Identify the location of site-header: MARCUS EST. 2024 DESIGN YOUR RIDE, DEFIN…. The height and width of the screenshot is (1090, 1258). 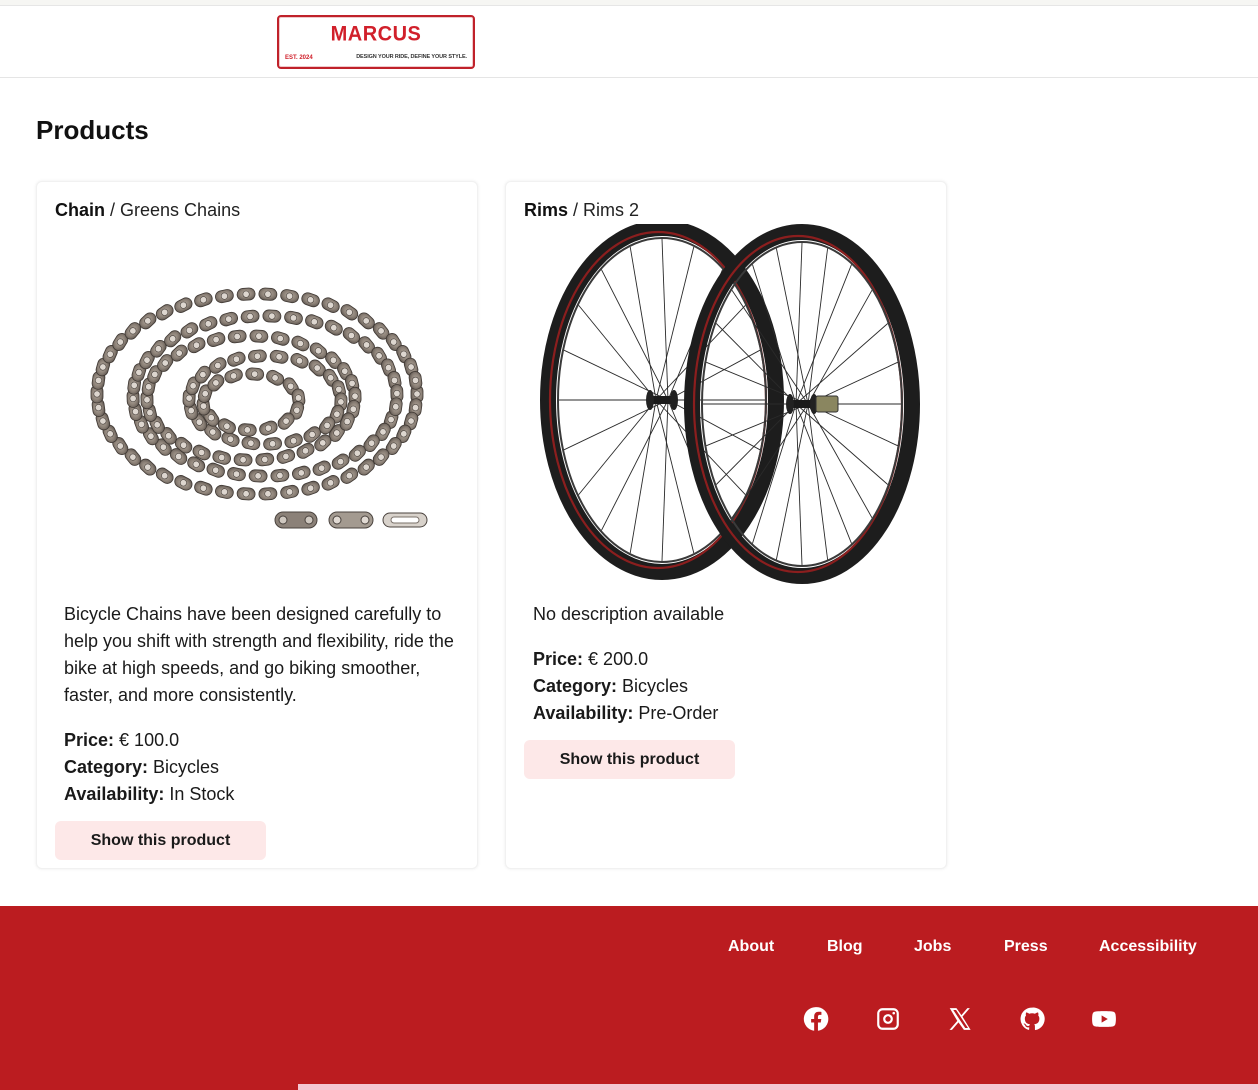
(629, 42).